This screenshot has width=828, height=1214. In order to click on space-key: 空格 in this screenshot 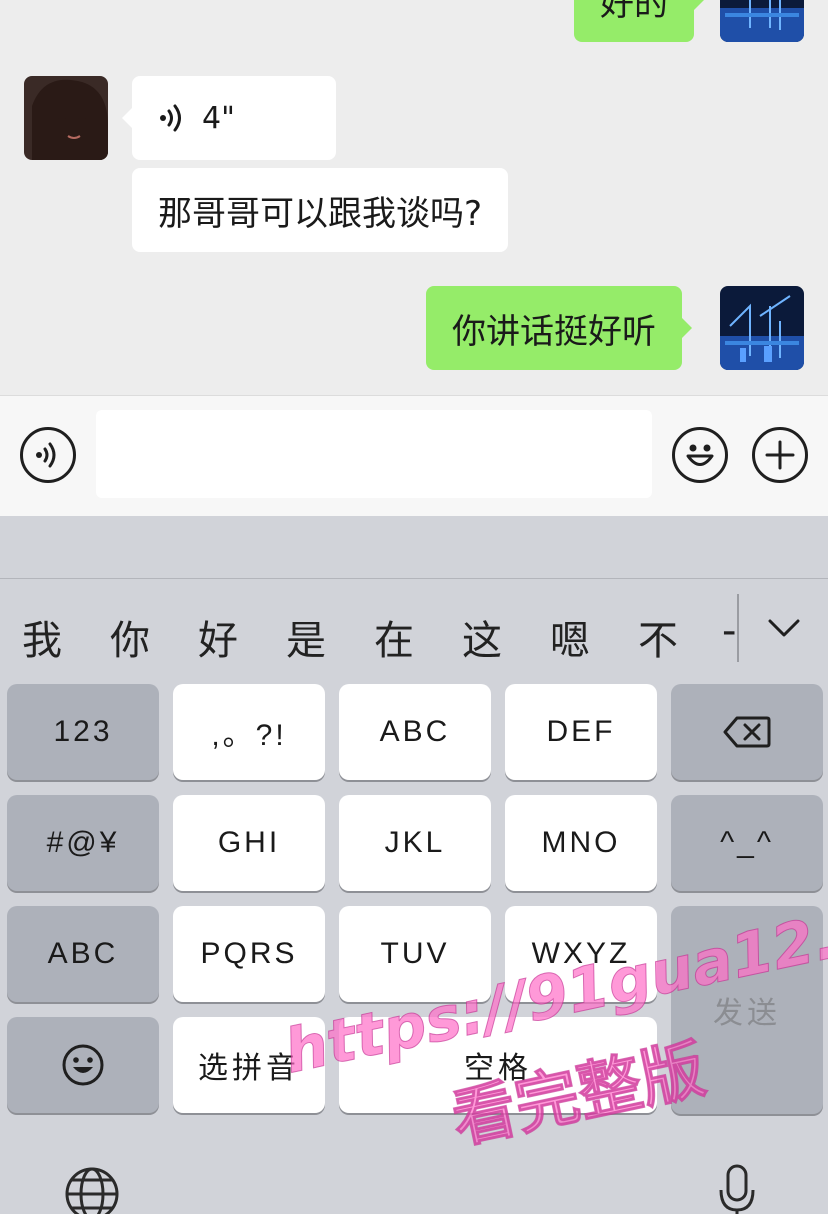, I will do `click(498, 1065)`.